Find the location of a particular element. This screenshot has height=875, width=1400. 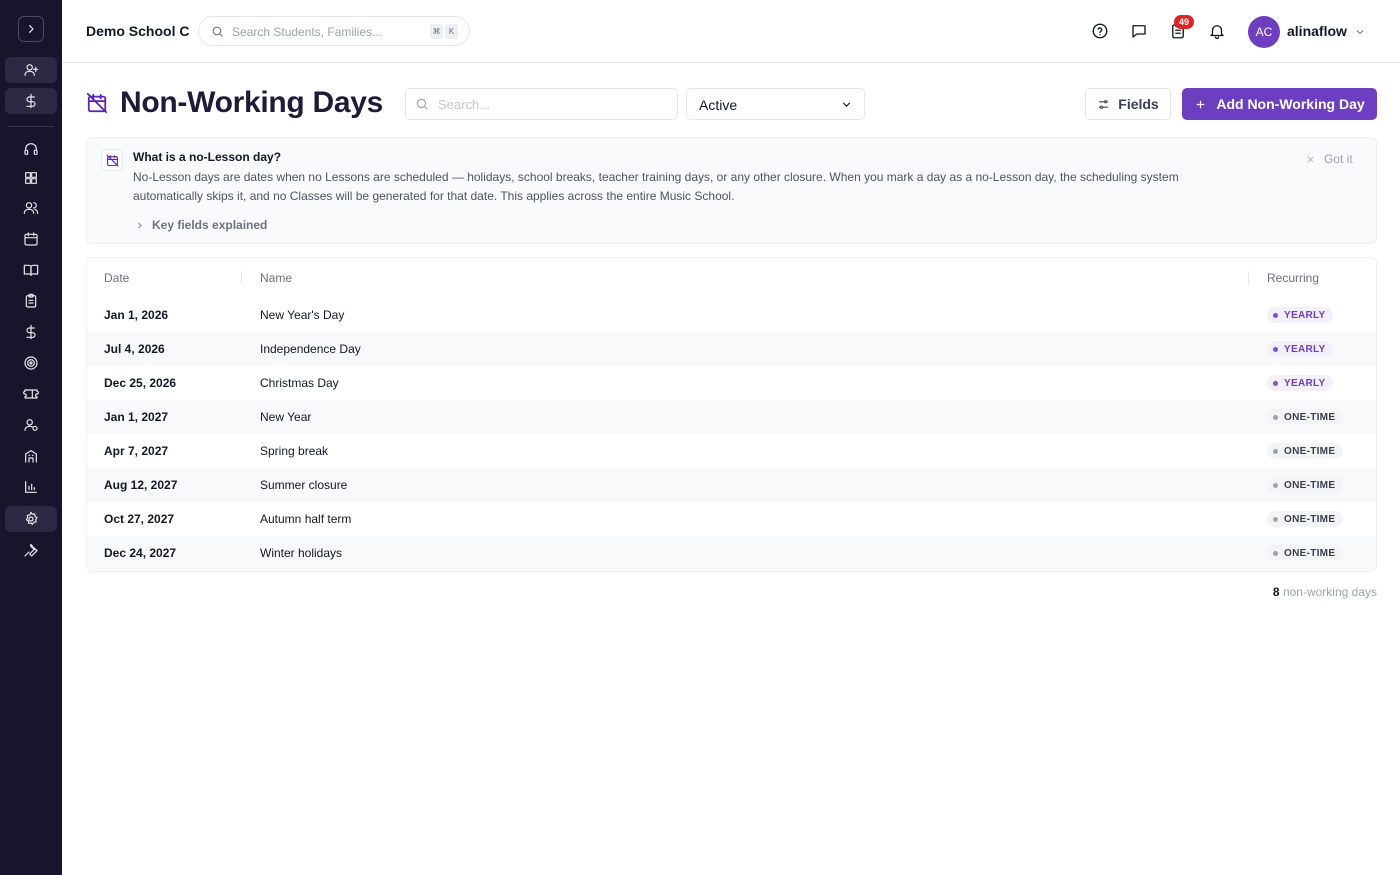

sidebar-item-billing is located at coordinates (31, 332).